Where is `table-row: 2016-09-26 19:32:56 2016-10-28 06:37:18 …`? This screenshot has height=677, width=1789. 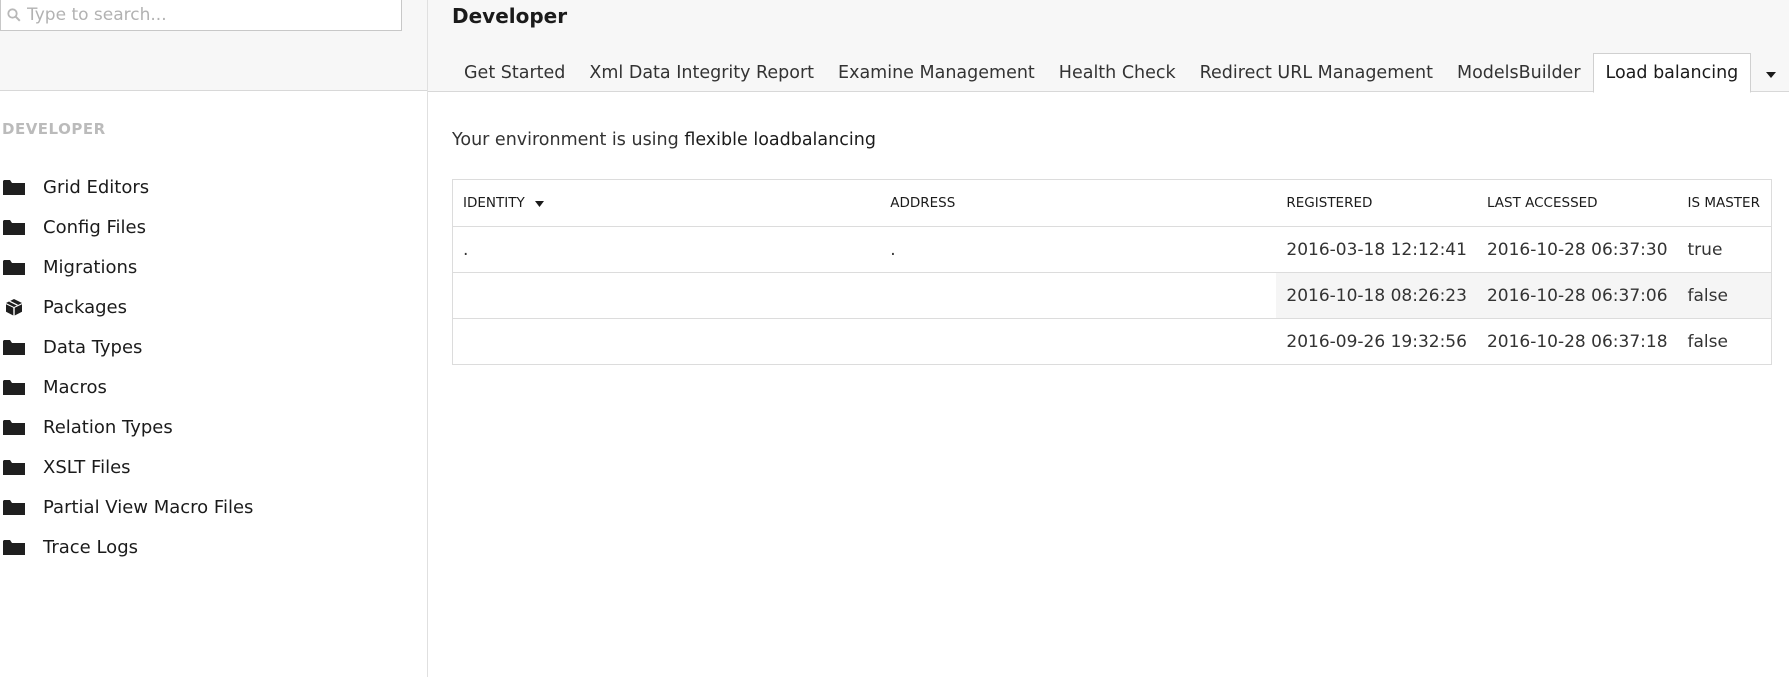
table-row: 2016-09-26 19:32:56 2016-10-28 06:37:18 … is located at coordinates (1112, 341).